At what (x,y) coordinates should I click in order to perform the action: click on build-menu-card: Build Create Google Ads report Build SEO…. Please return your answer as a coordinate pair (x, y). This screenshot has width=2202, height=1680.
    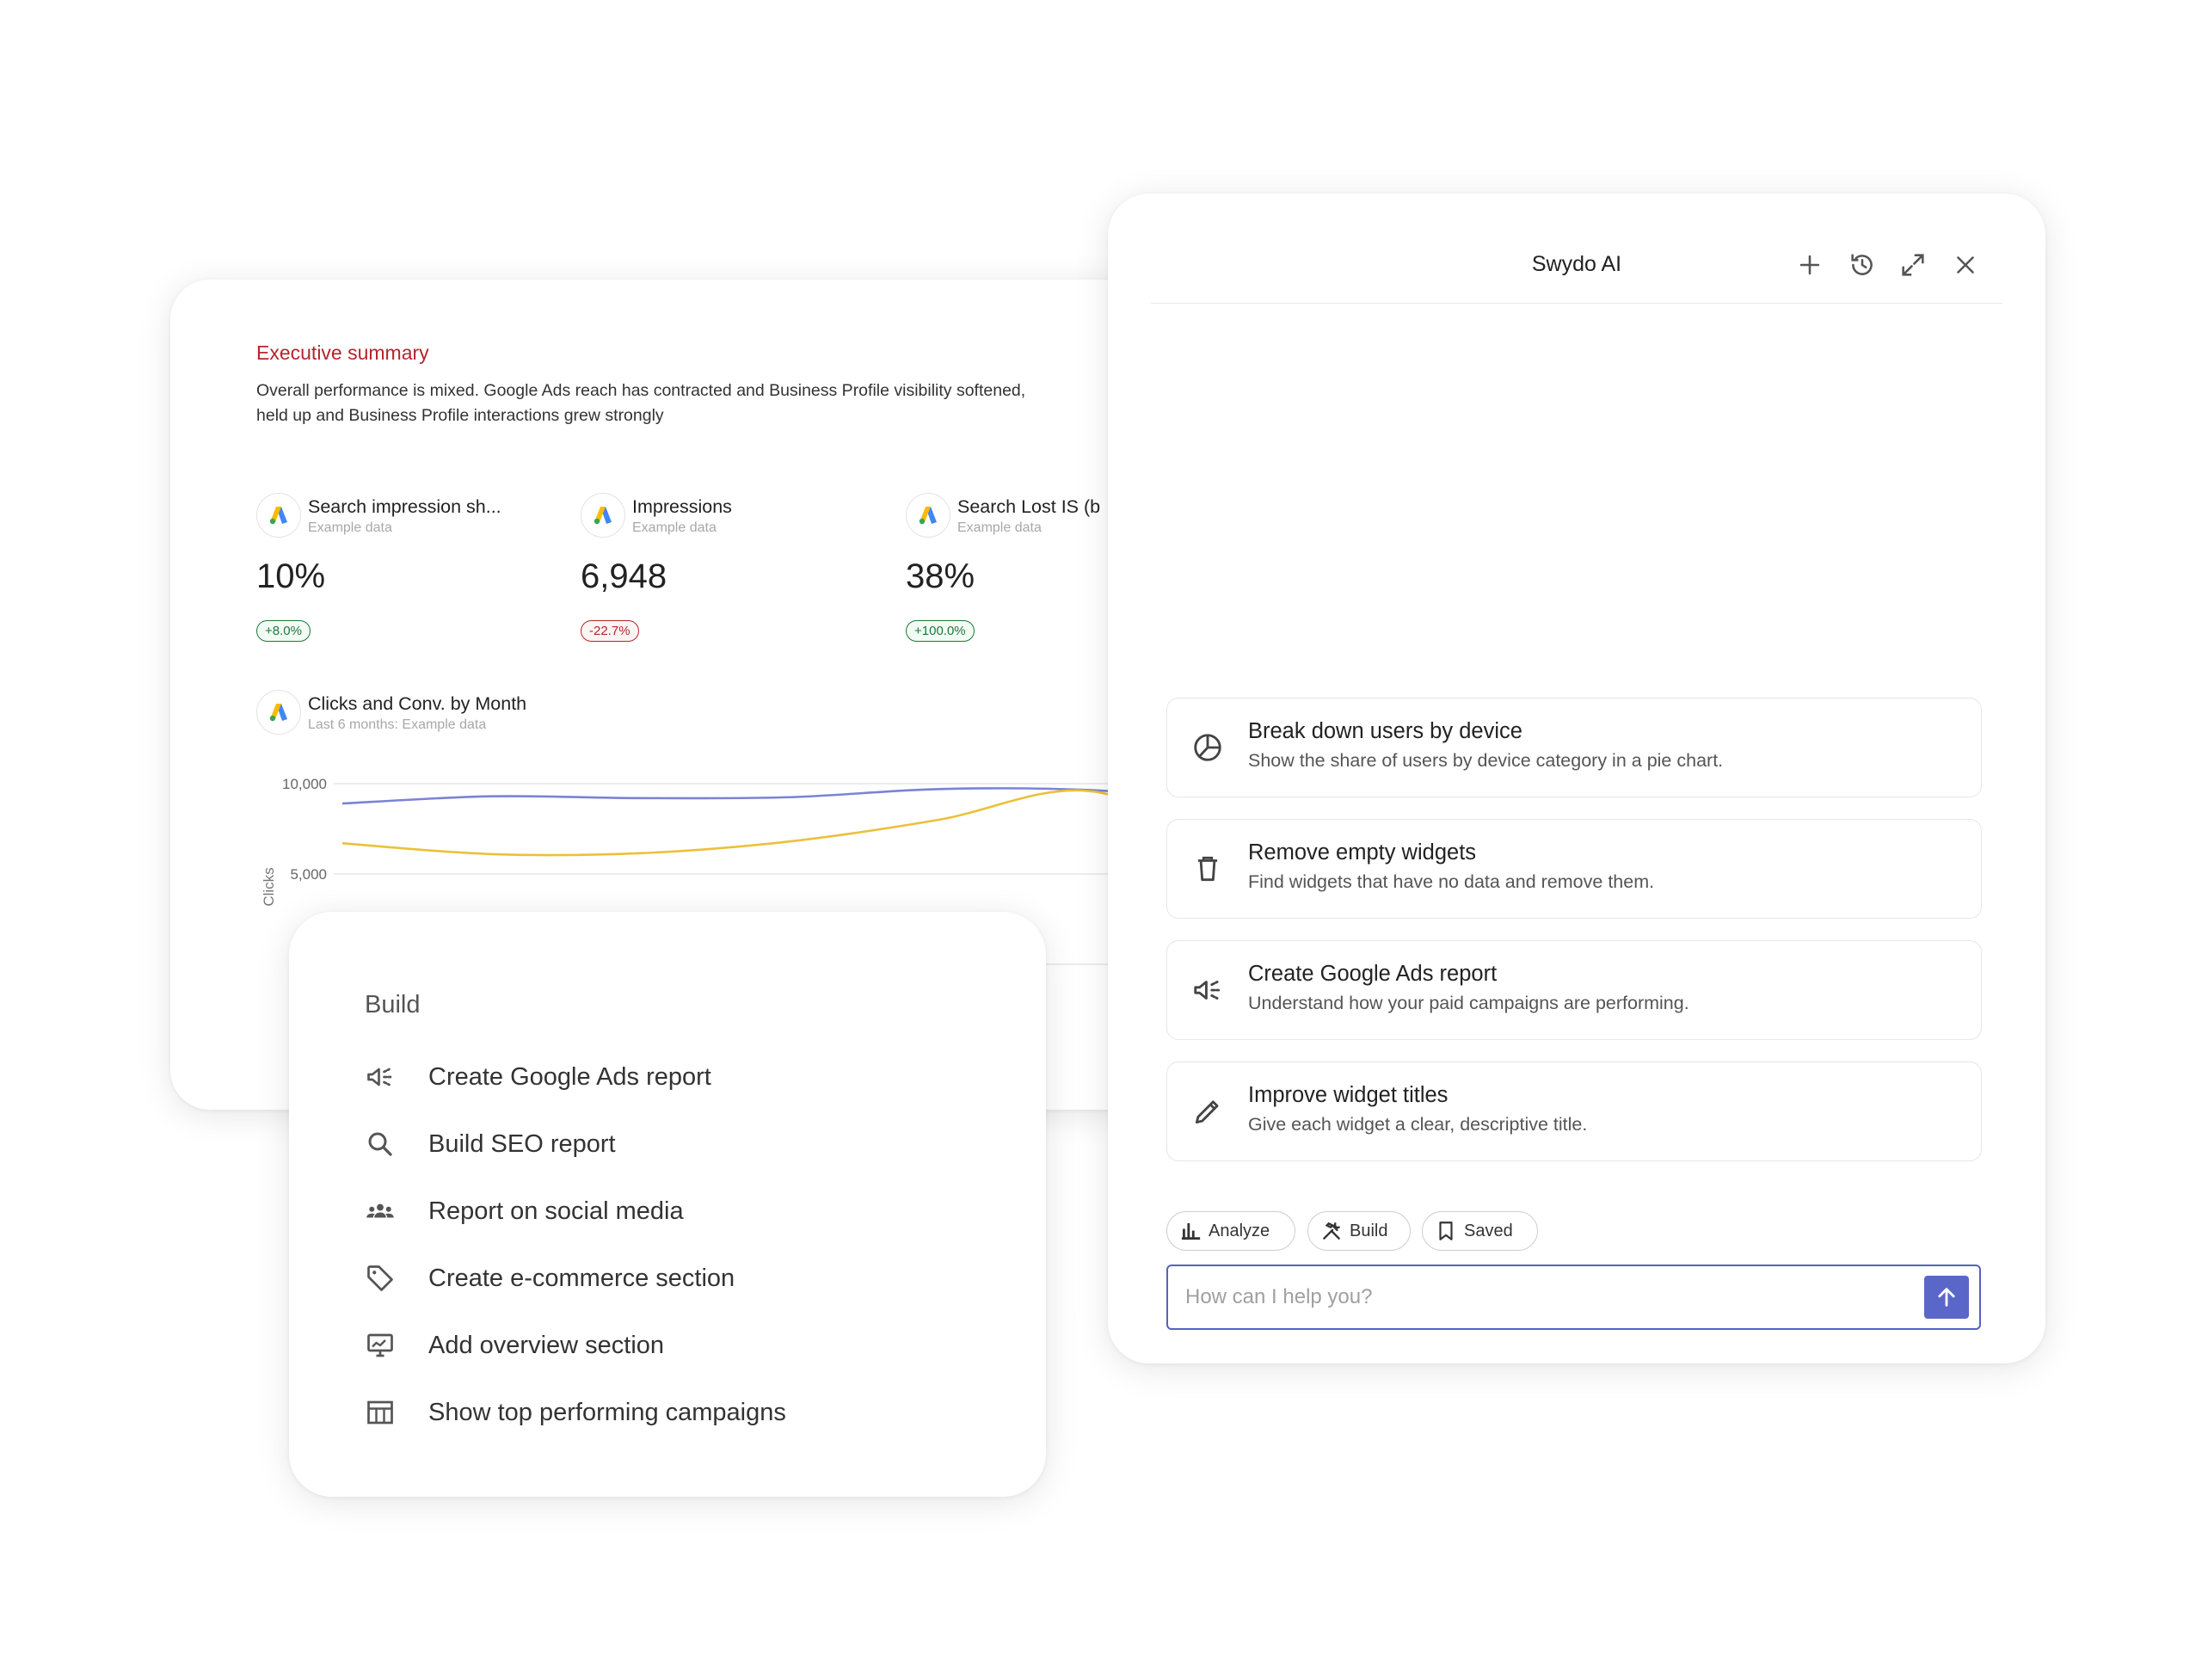
    Looking at the image, I should click on (667, 1204).